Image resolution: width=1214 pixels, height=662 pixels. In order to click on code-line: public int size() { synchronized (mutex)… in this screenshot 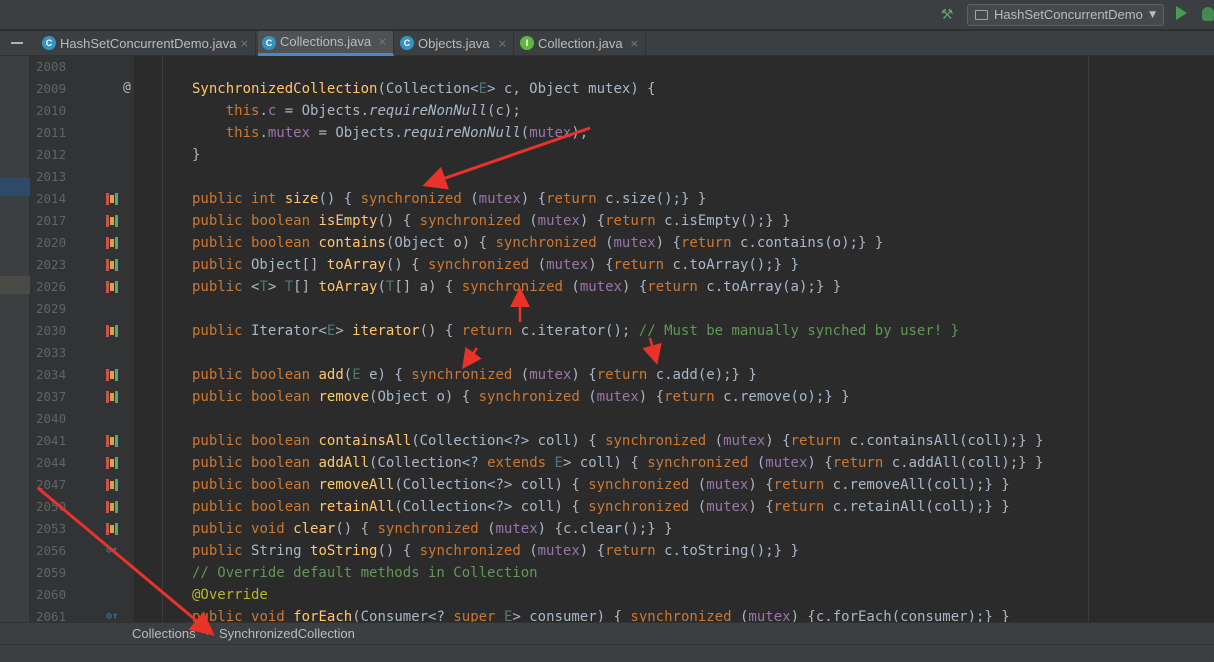, I will do `click(703, 199)`.